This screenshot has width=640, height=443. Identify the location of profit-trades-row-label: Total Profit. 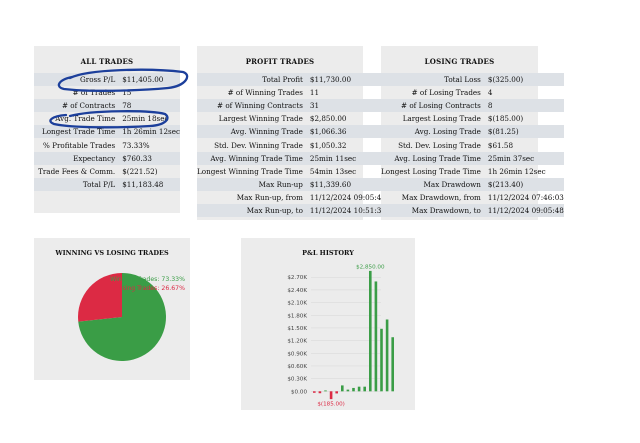
(252, 80).